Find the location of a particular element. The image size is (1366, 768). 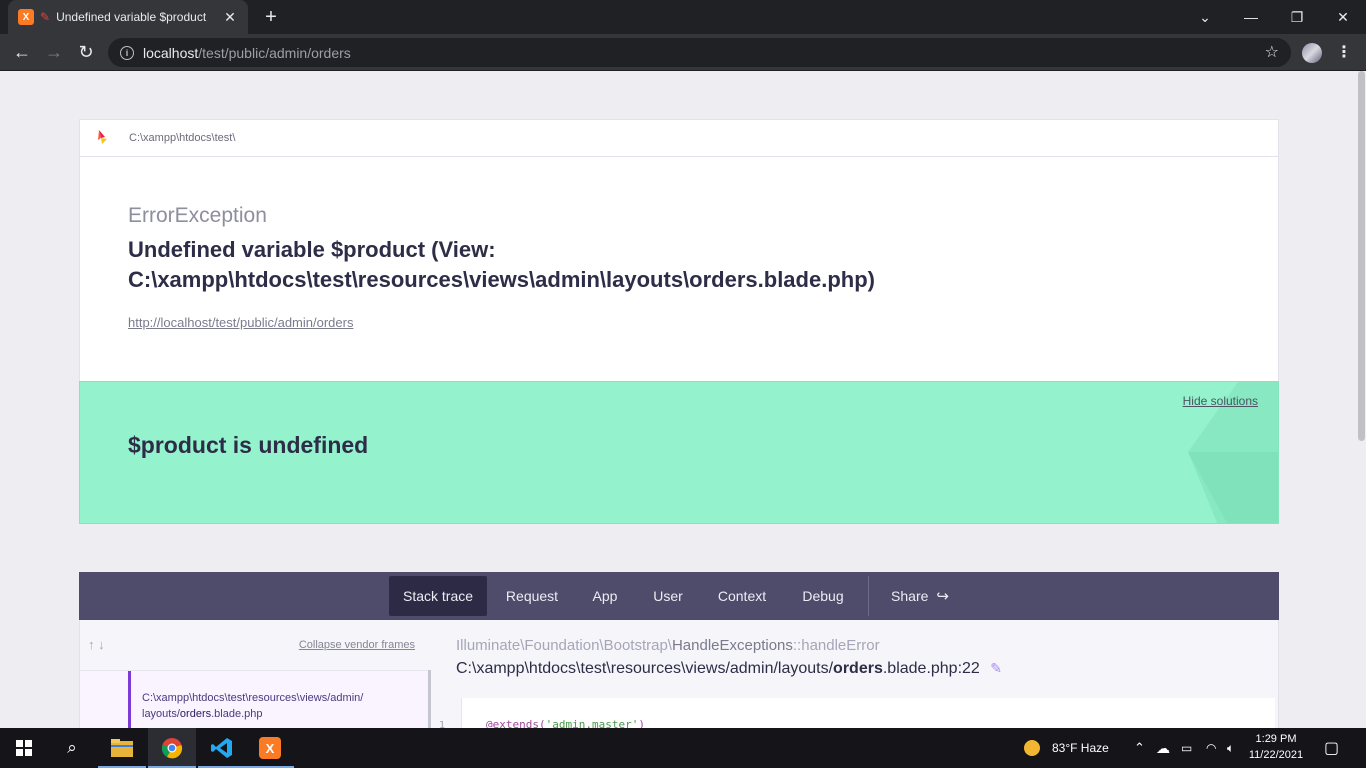

ignition-logo-icon is located at coordinates (102, 137).